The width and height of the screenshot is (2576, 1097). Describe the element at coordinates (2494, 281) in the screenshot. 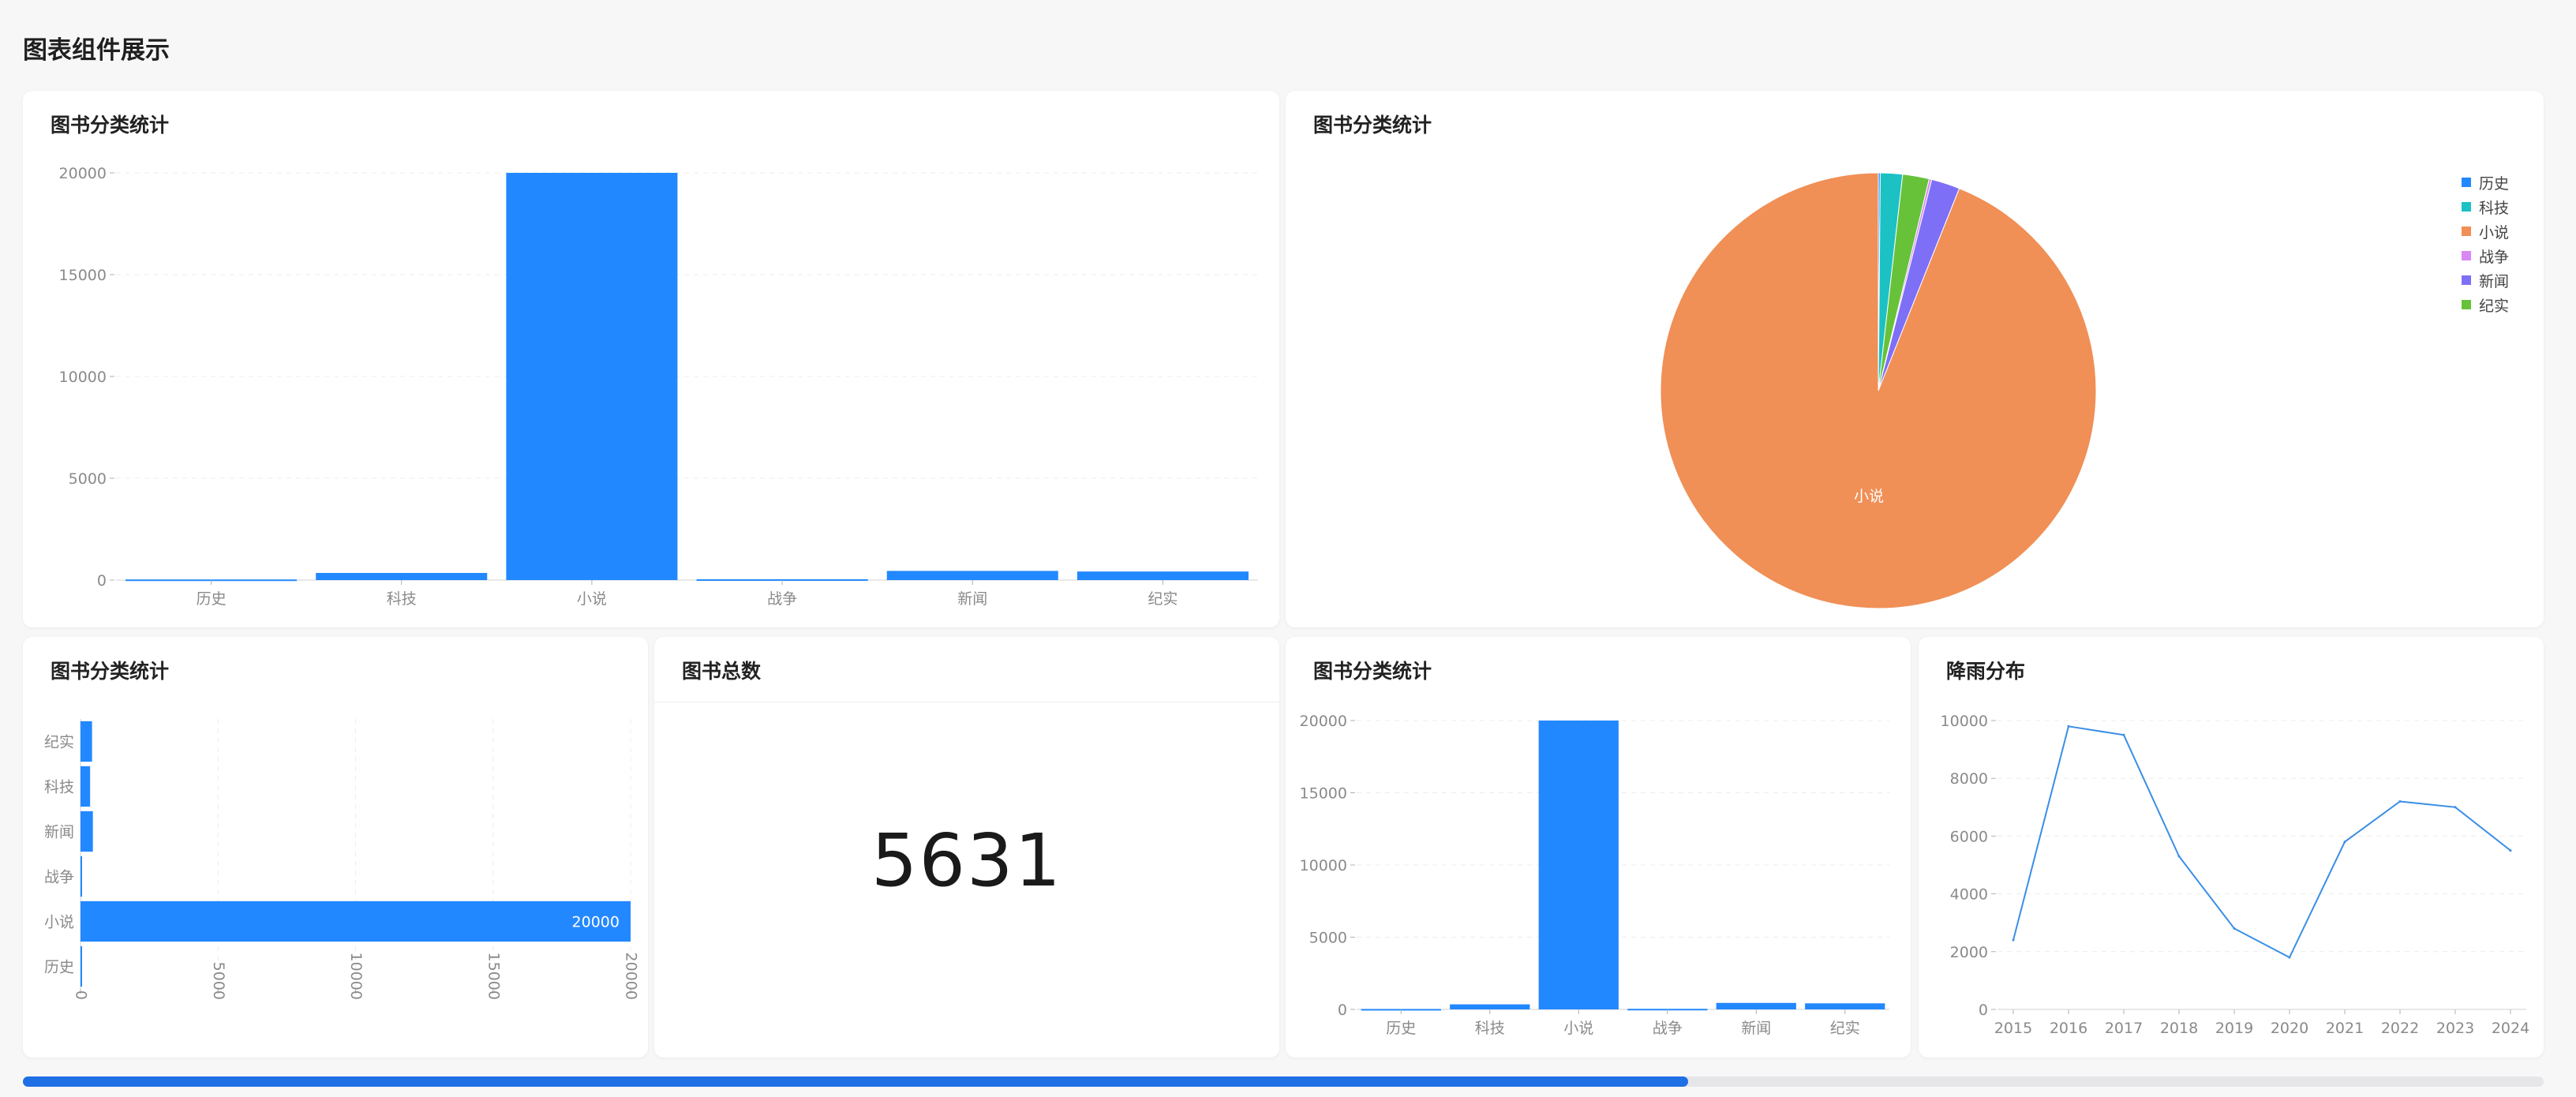

I see `legend-label: 新闻` at that location.